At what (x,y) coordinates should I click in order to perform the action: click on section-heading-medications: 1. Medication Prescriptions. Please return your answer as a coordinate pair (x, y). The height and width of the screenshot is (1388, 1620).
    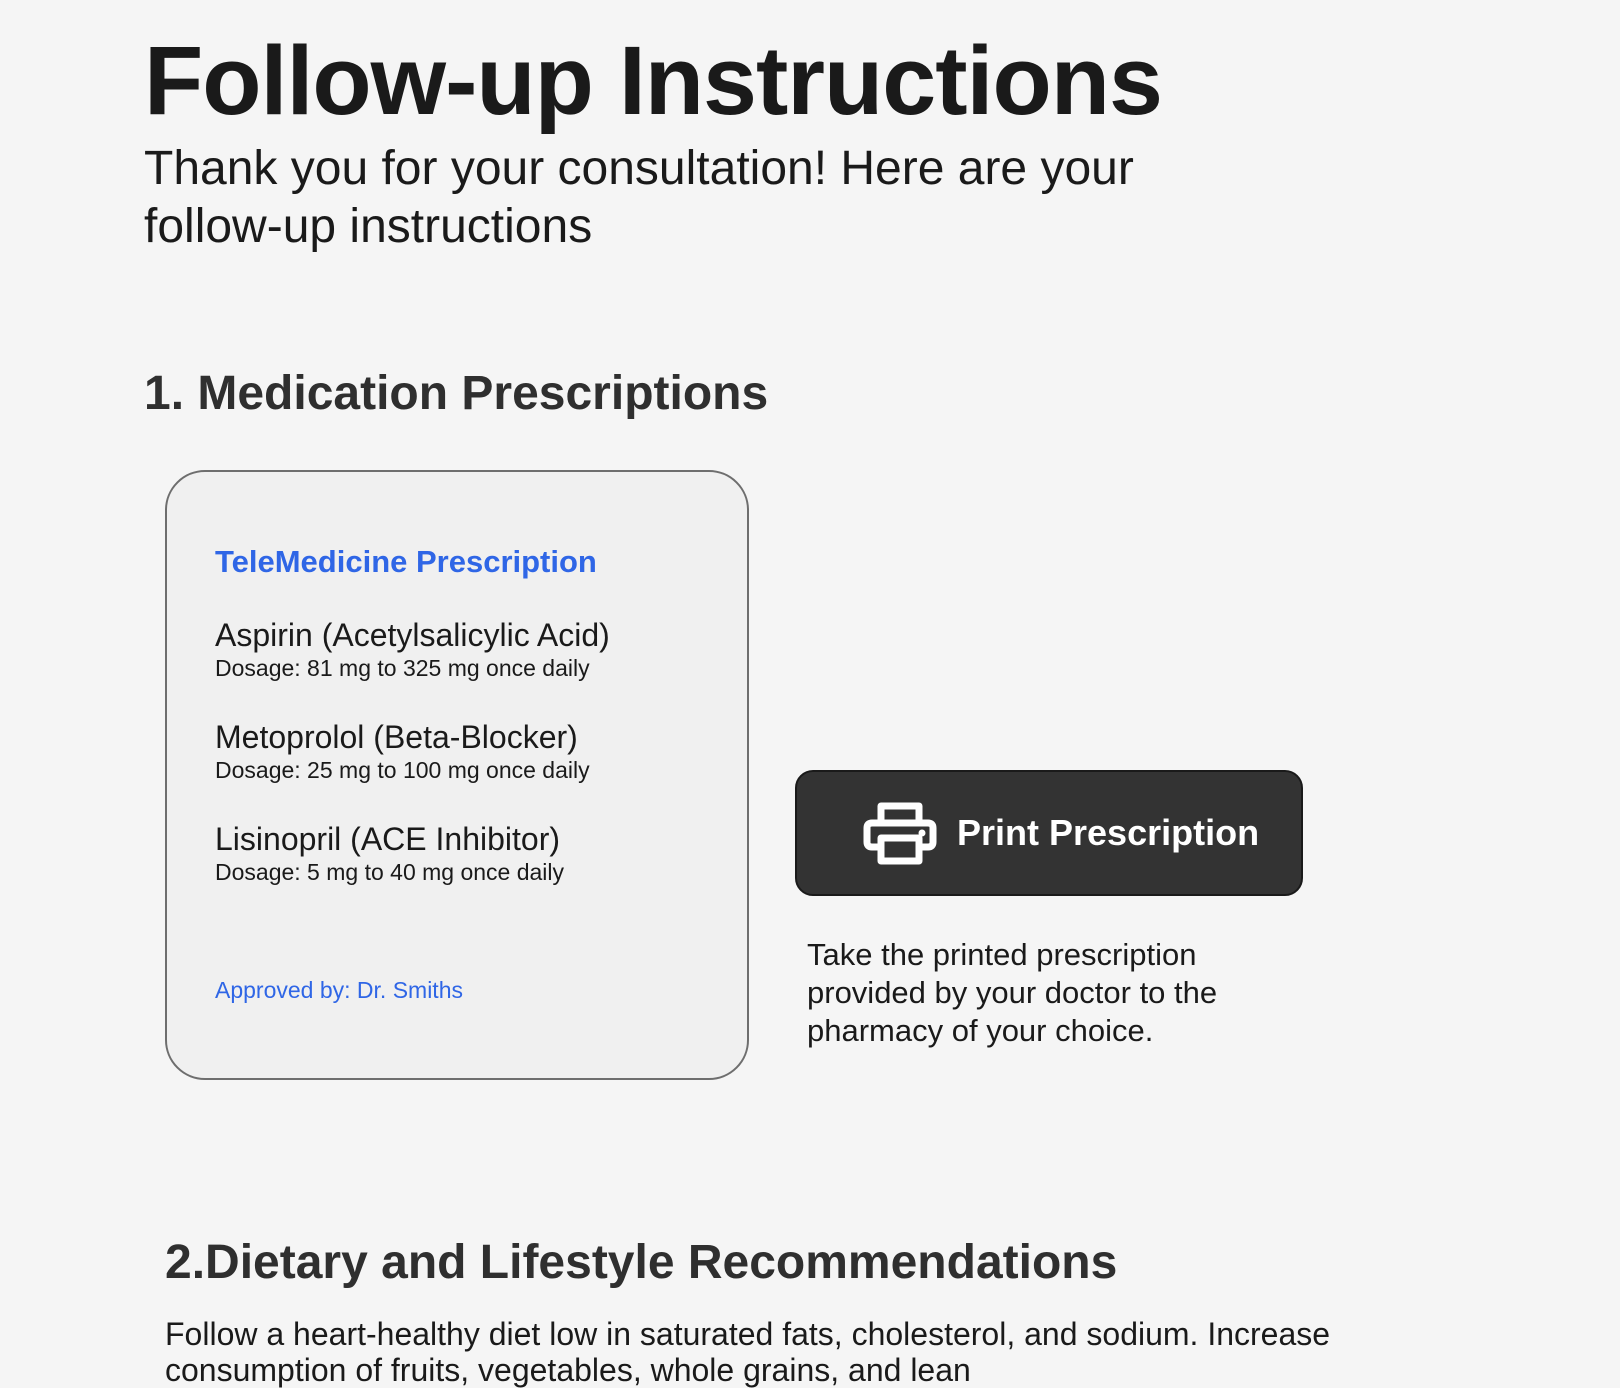
    Looking at the image, I should click on (456, 393).